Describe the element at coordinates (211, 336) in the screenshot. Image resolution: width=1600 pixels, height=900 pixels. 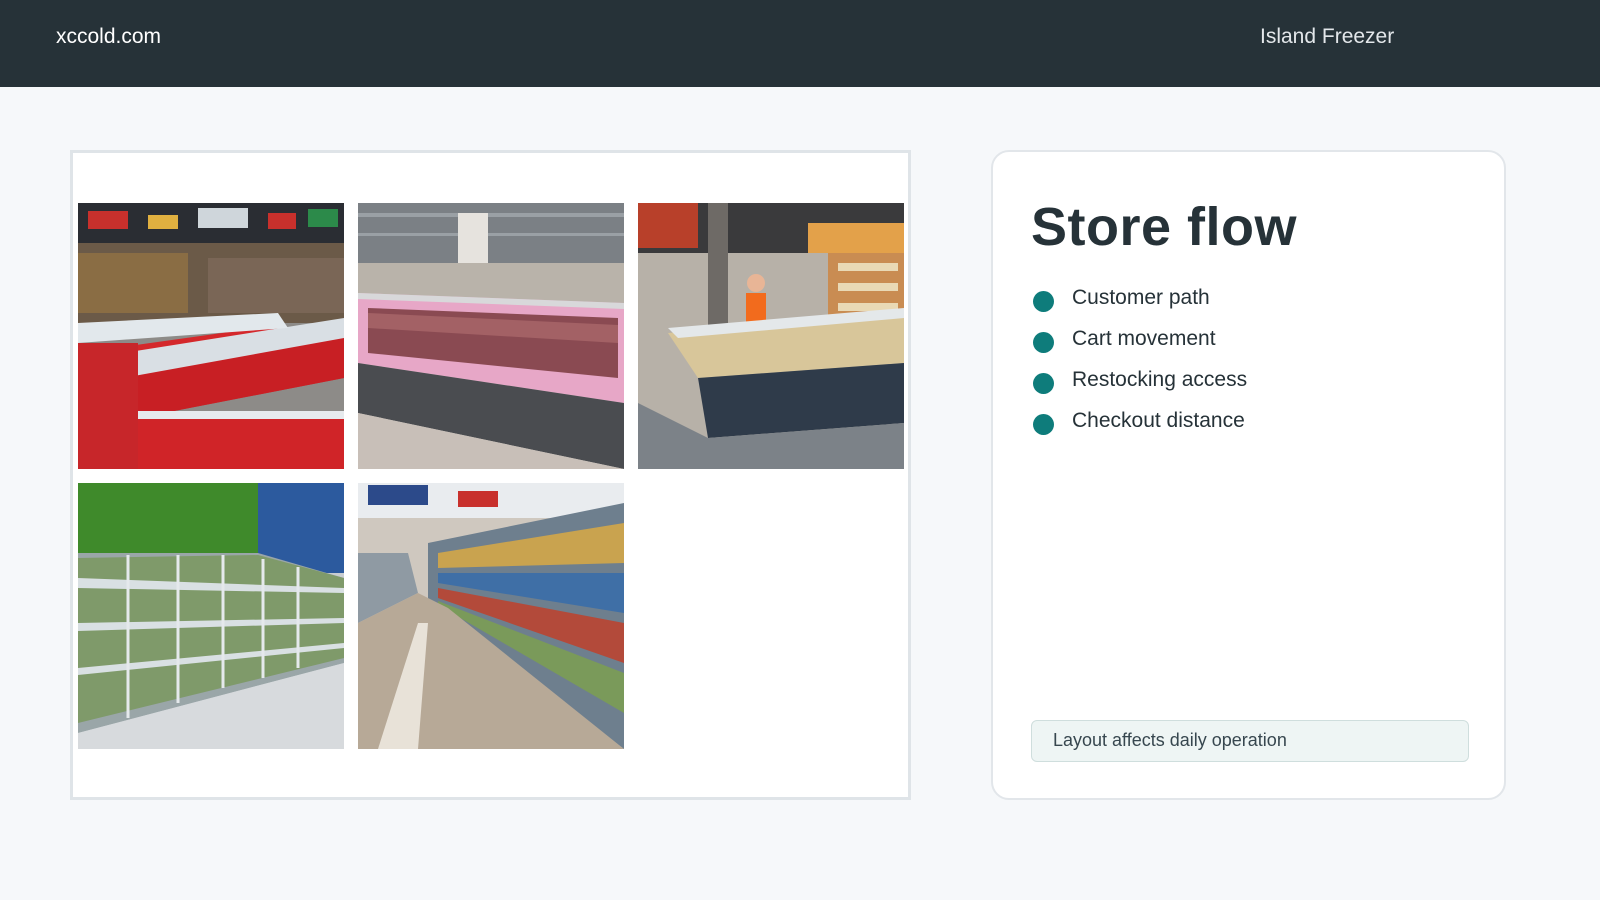
I see `photo-red-island-freezers` at that location.